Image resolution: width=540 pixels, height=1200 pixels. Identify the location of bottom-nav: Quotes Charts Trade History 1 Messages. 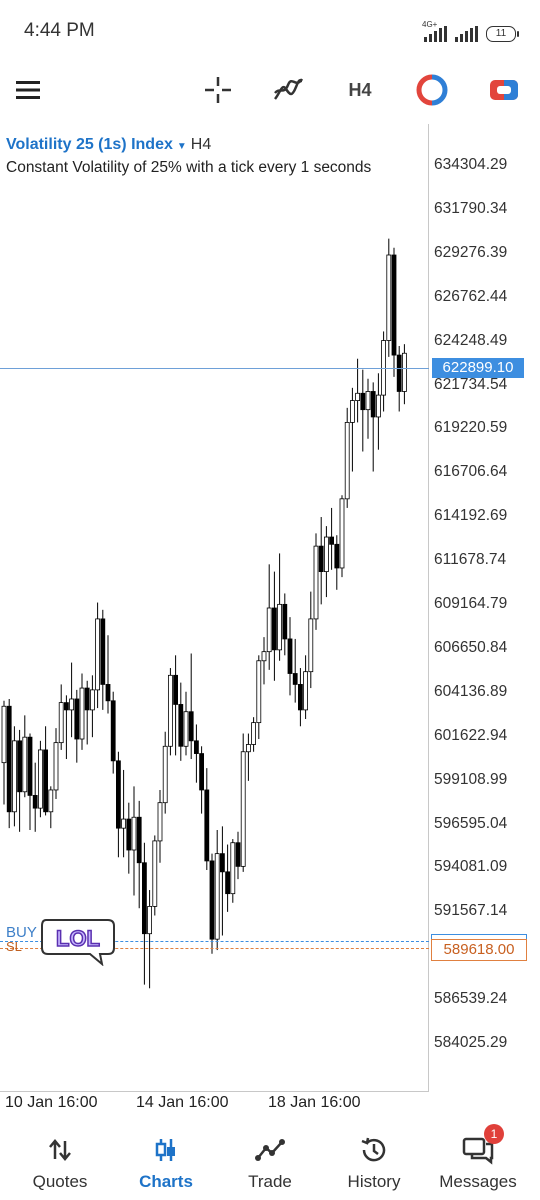
(270, 1160).